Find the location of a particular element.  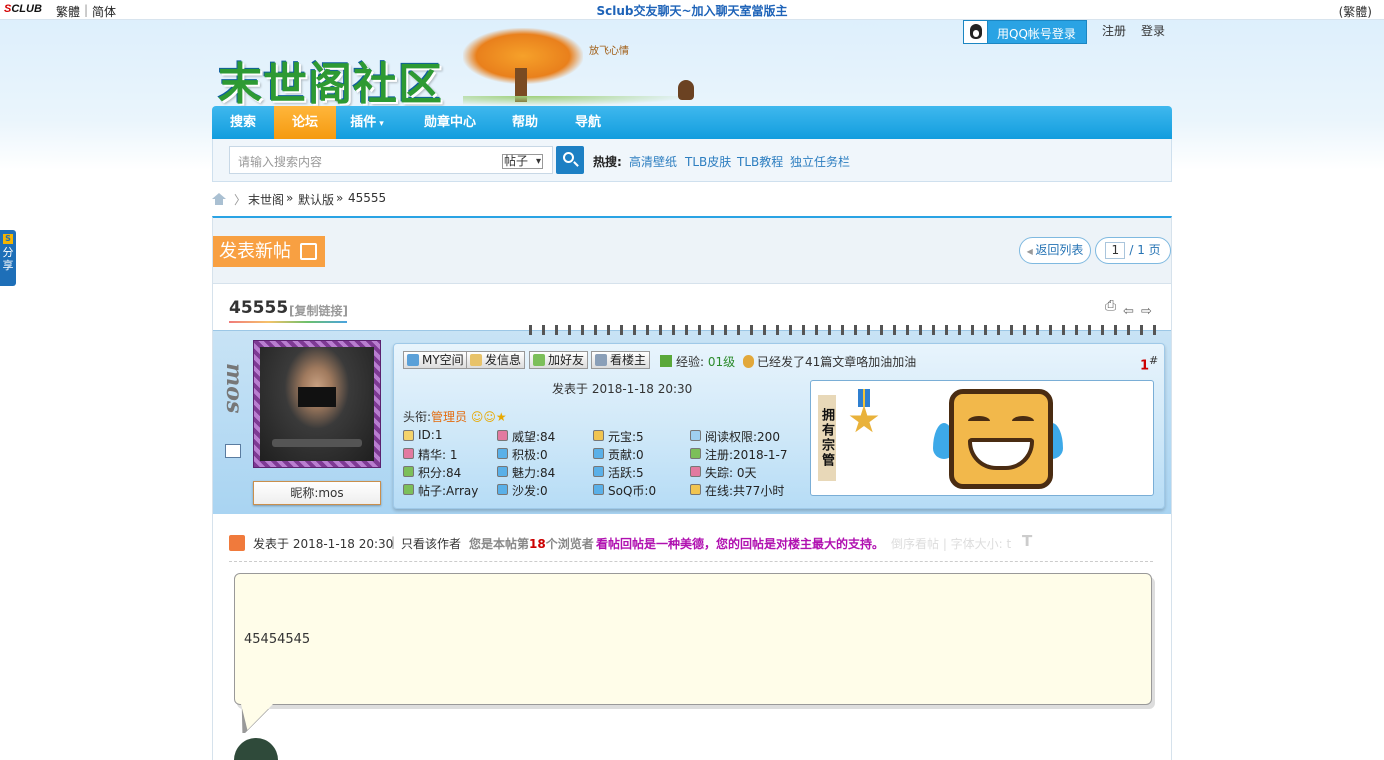

author-vertical-name: mos is located at coordinates (234, 388).